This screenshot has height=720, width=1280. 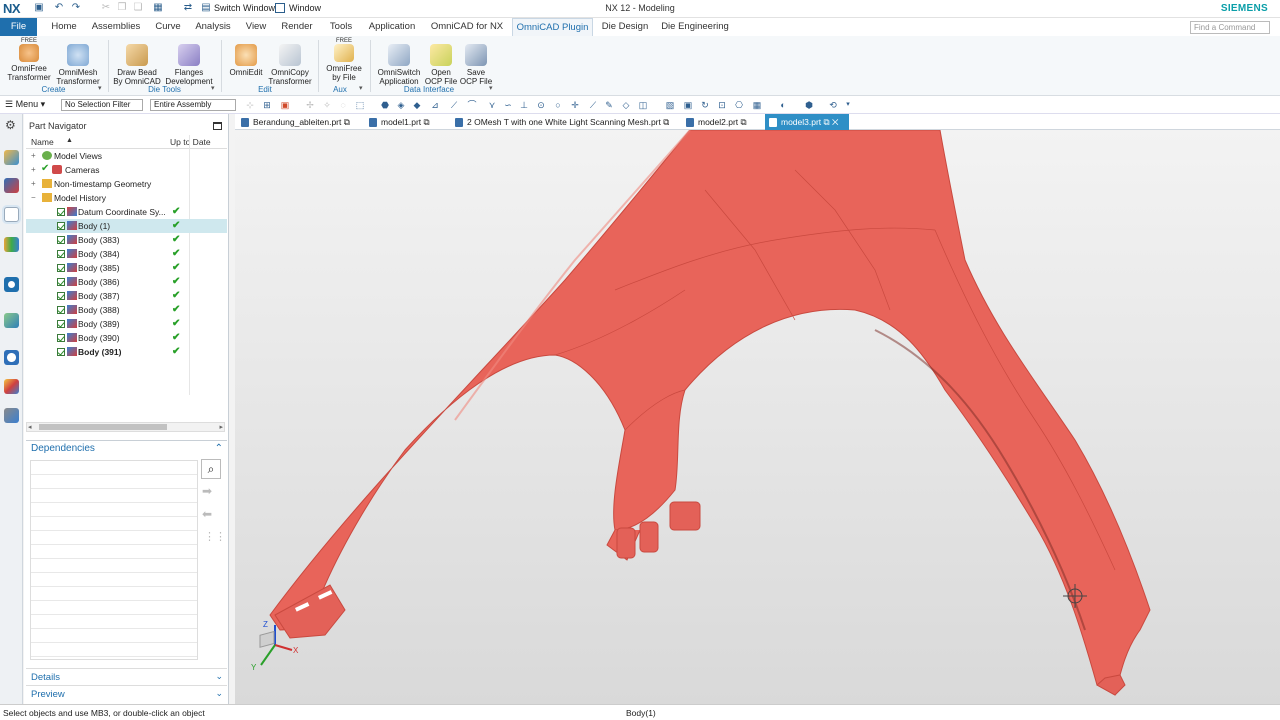 I want to click on tab-model3: model3.prt ⧉ ✕, so click(x=807, y=122).